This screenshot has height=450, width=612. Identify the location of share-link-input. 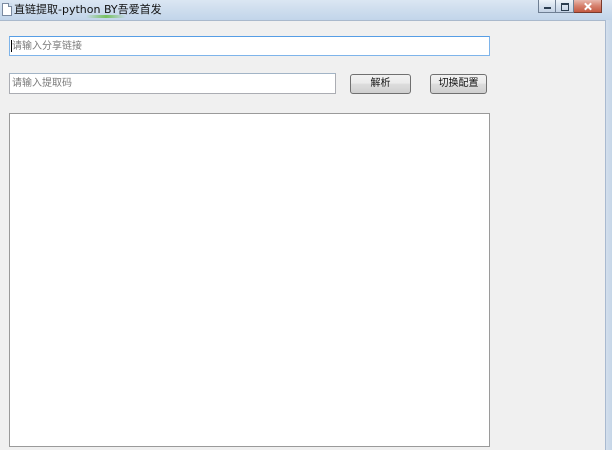
(249, 46).